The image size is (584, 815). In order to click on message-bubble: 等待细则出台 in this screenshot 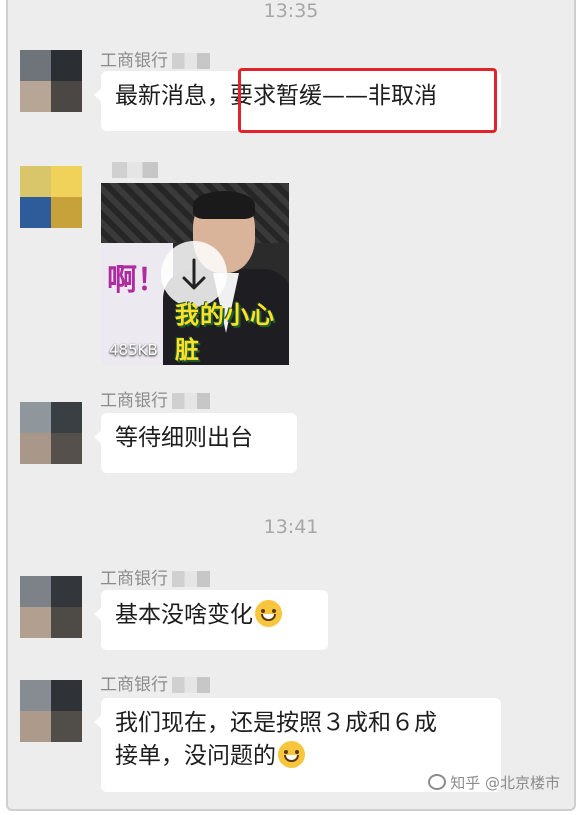, I will do `click(195, 443)`.